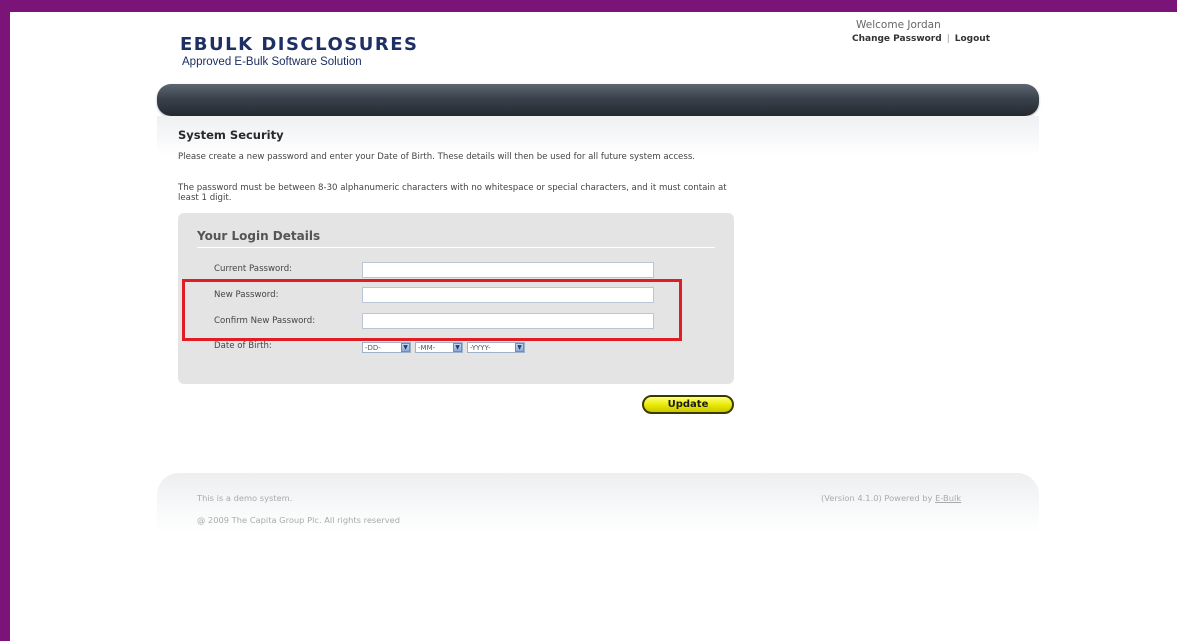  Describe the element at coordinates (897, 39) in the screenshot. I see `change-password-link: Change Password` at that location.